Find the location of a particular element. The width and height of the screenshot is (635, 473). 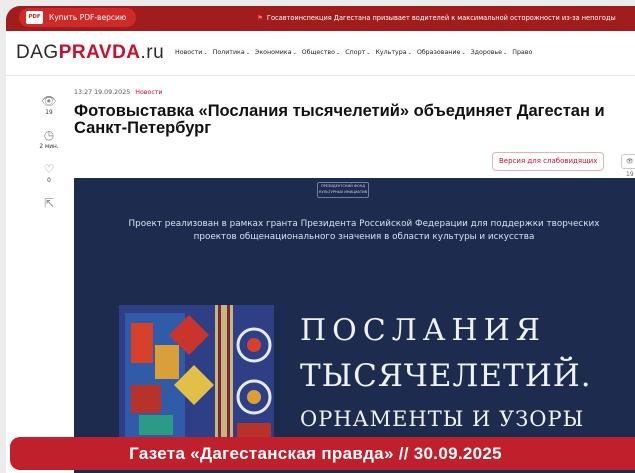

nav-item-sport: Спорт⌄ is located at coordinates (357, 52).